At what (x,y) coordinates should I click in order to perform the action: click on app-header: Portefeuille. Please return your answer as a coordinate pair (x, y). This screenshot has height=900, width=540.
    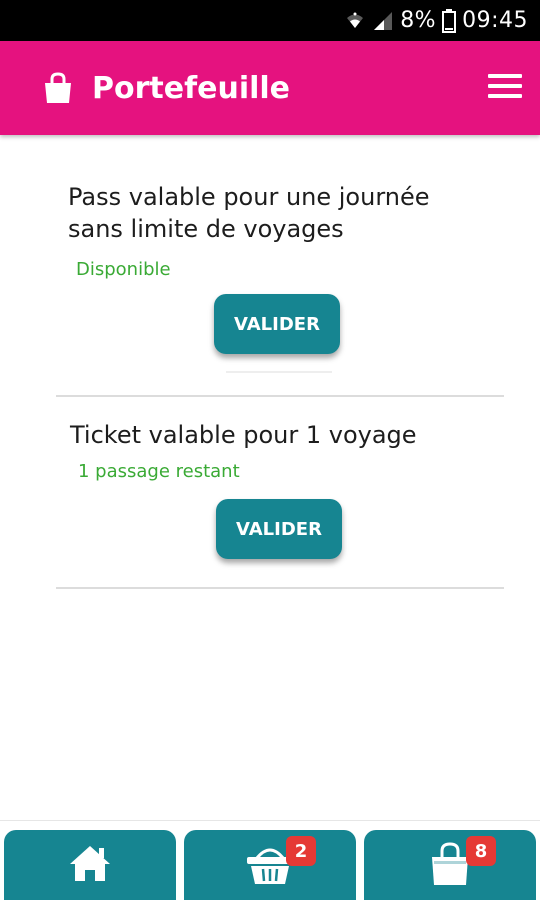
    Looking at the image, I should click on (270, 88).